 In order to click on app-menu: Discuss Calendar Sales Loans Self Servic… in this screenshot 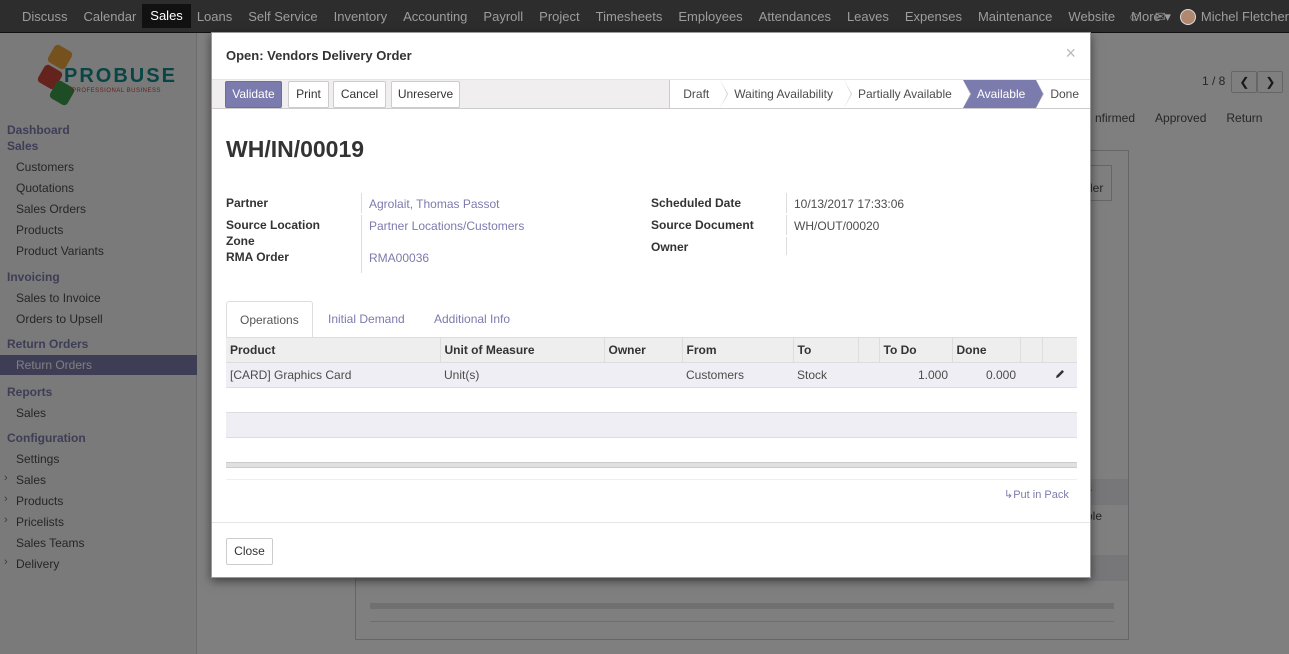, I will do `click(589, 16)`.